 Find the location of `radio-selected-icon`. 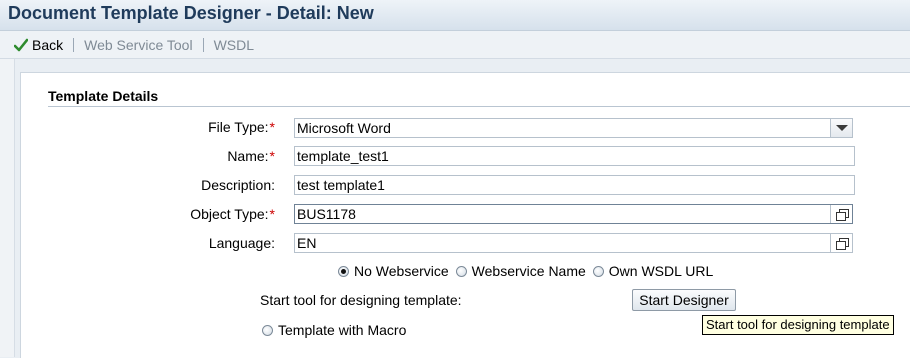

radio-selected-icon is located at coordinates (343, 271).